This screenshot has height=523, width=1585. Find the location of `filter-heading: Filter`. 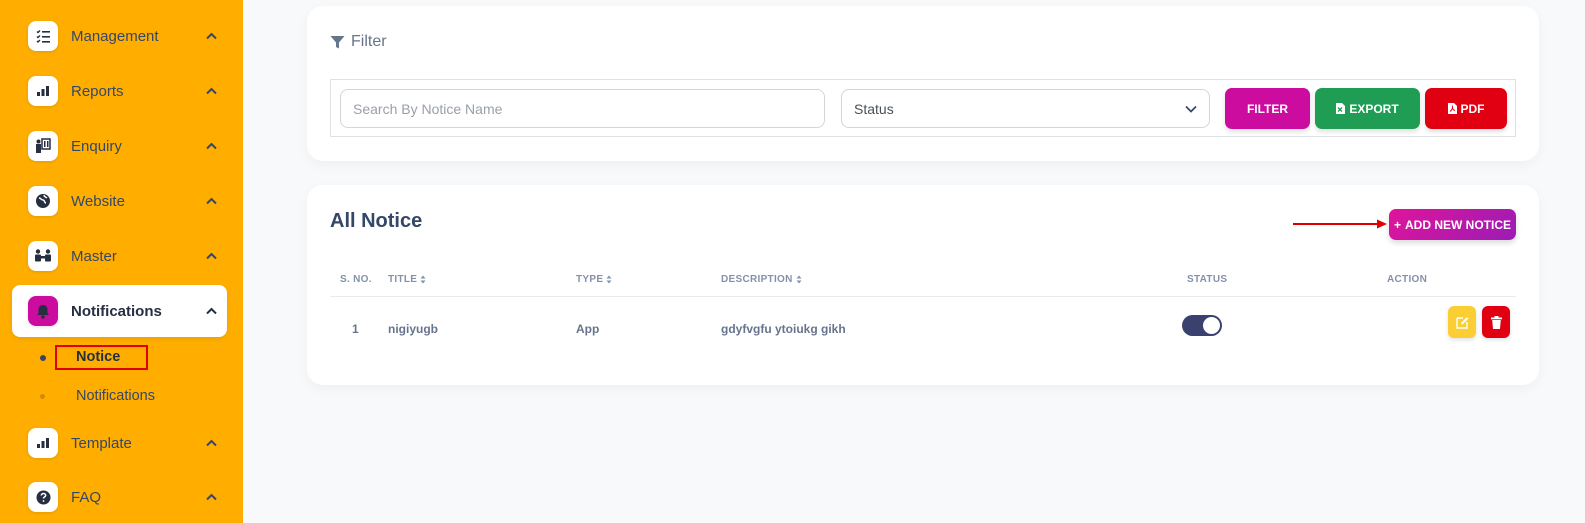

filter-heading: Filter is located at coordinates (358, 42).